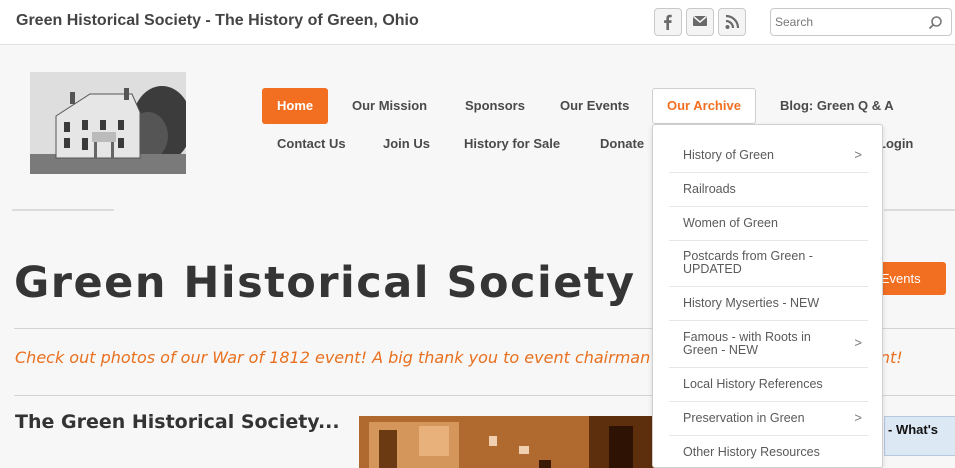 This screenshot has height=468, width=955. I want to click on search-input, so click(850, 22).